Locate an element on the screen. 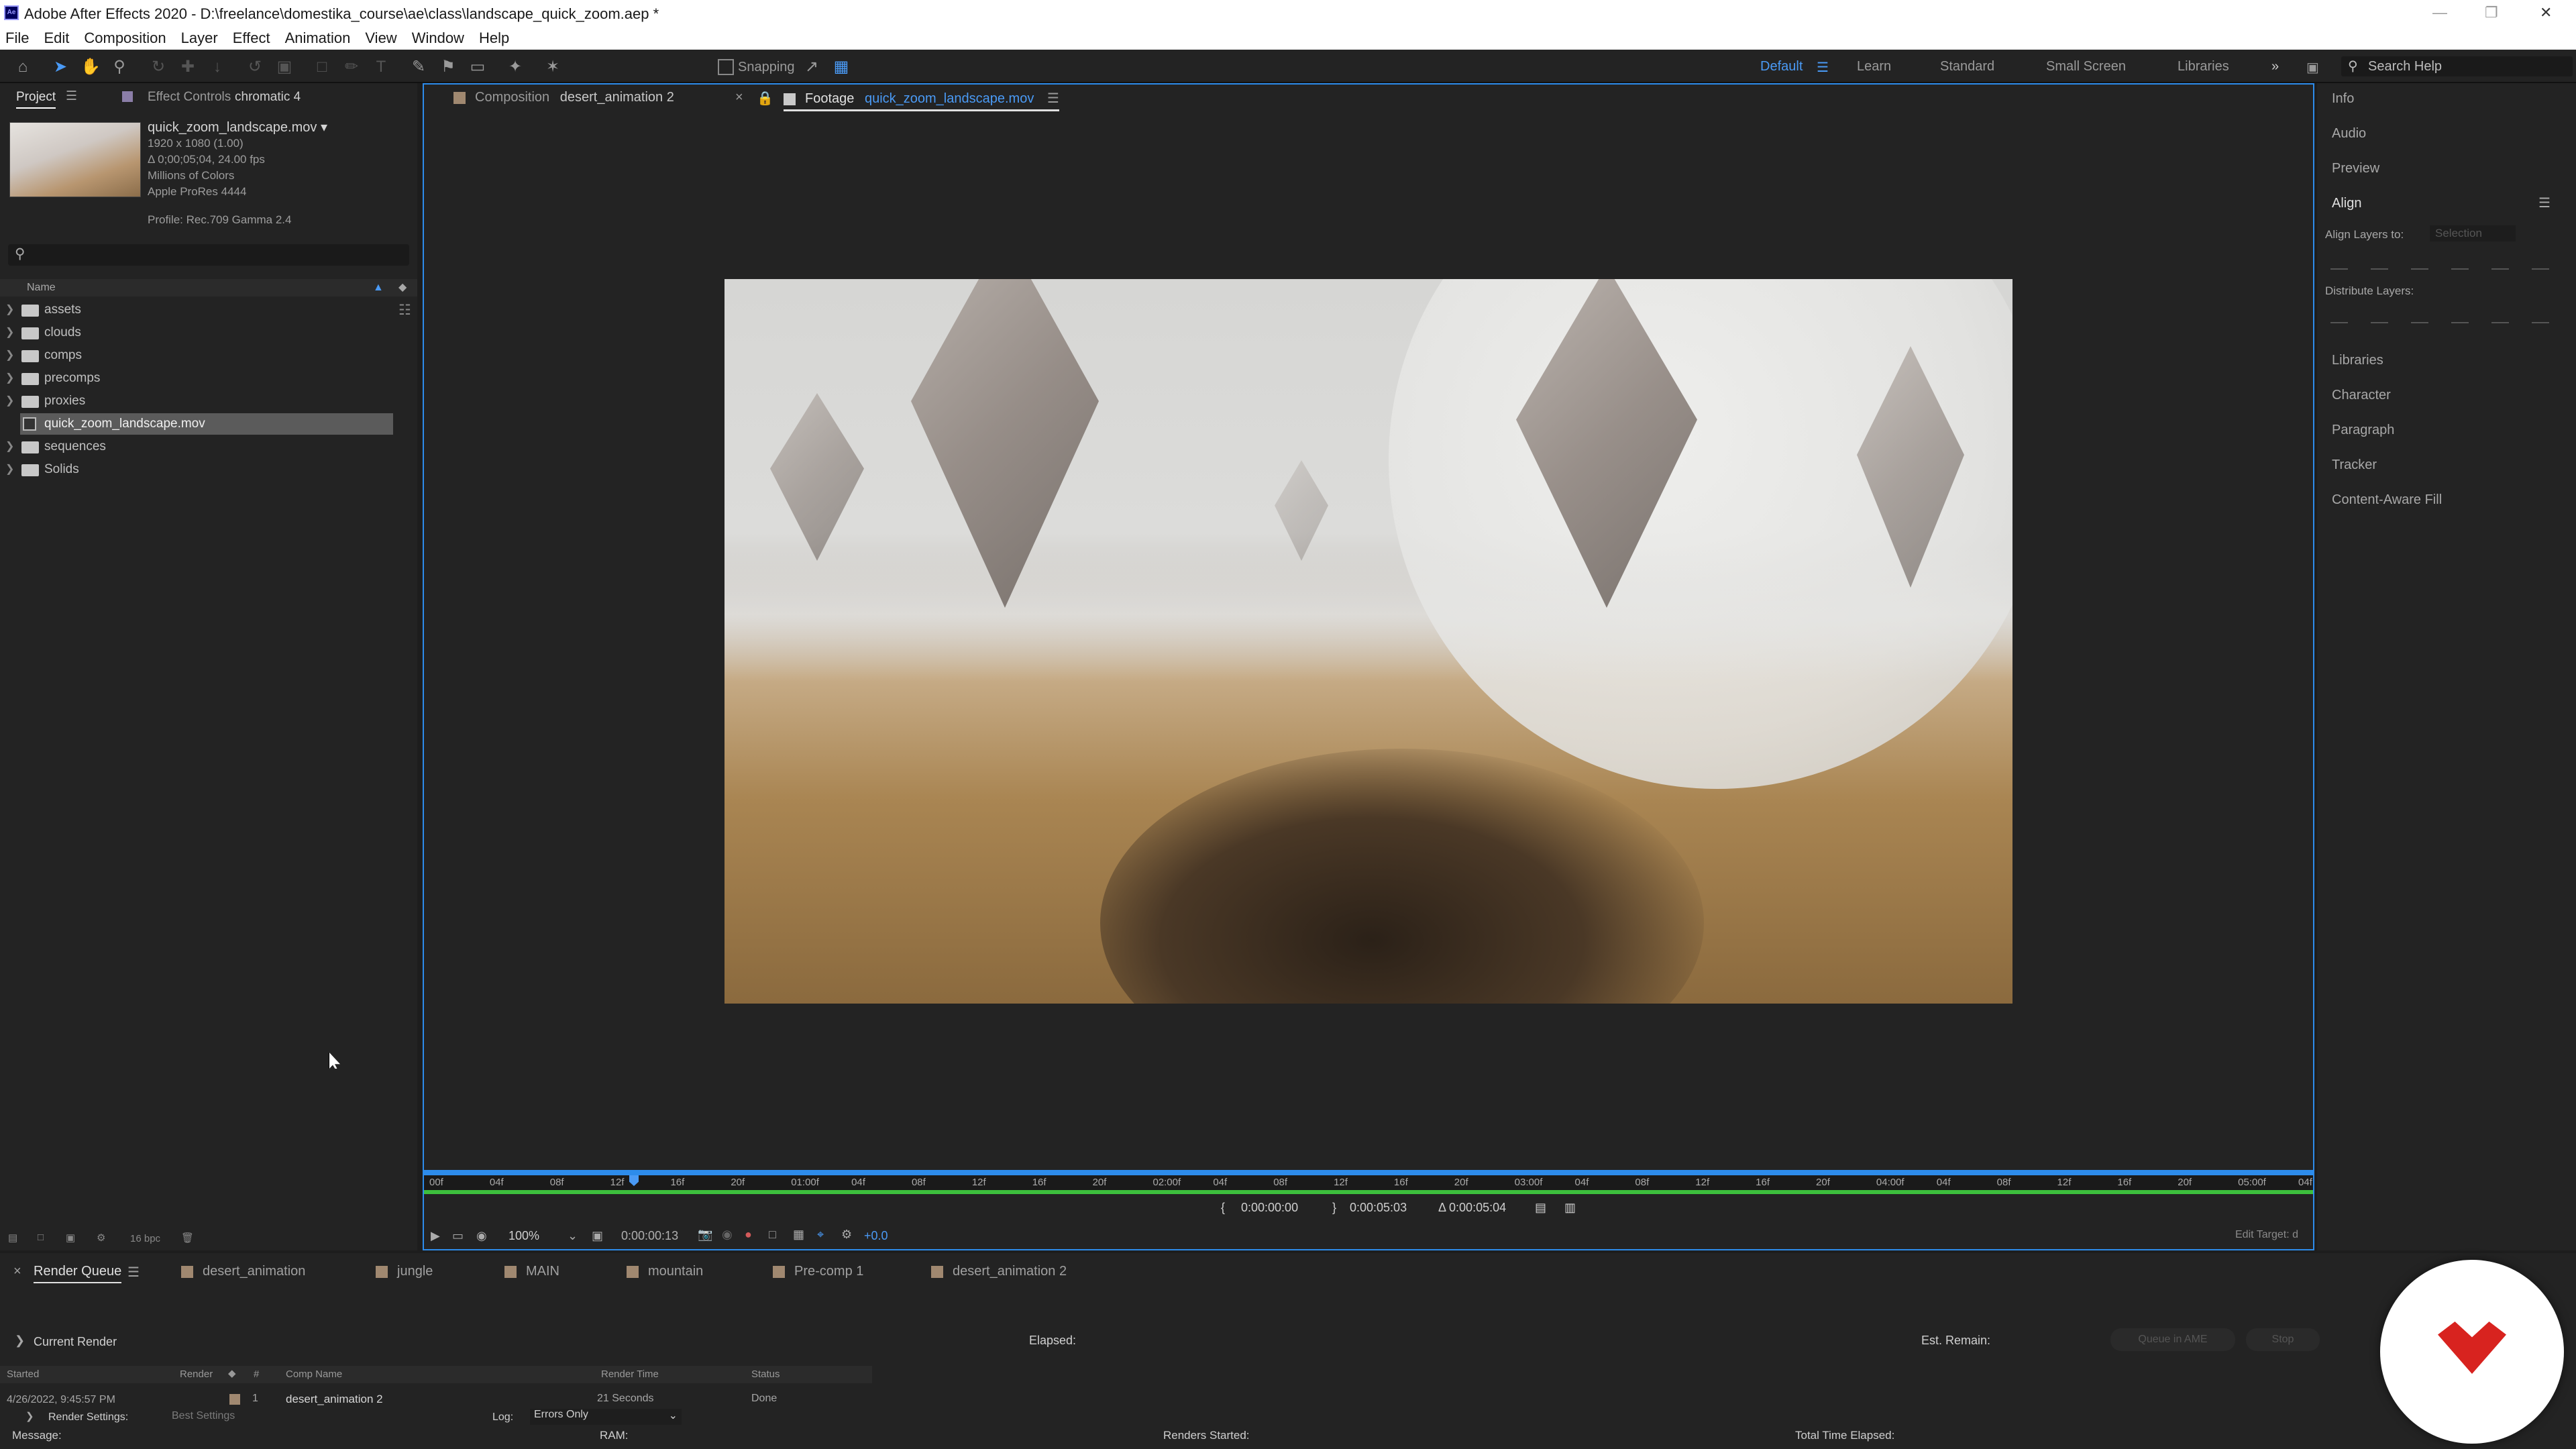 The image size is (2576, 1449). adjust-settings-icon: ⚙ is located at coordinates (101, 1238).